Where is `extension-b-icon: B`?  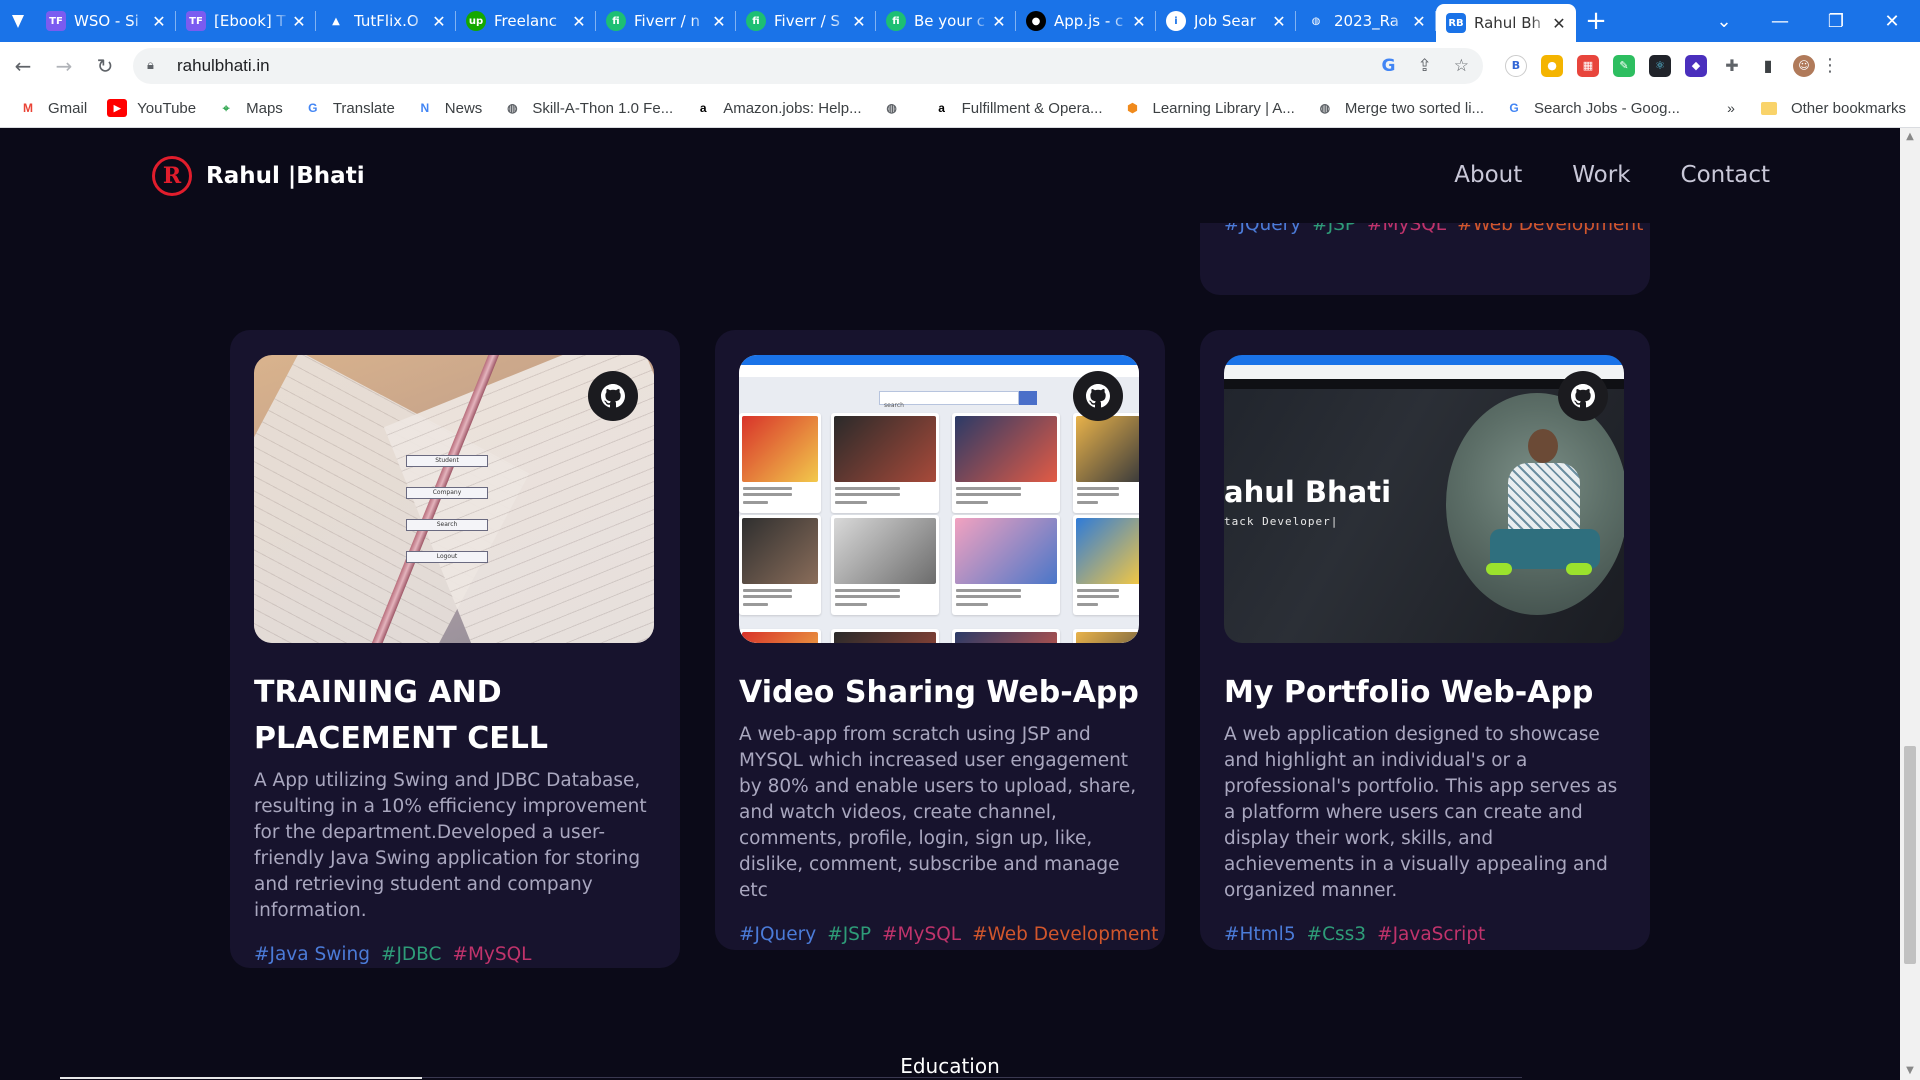 extension-b-icon: B is located at coordinates (1516, 65).